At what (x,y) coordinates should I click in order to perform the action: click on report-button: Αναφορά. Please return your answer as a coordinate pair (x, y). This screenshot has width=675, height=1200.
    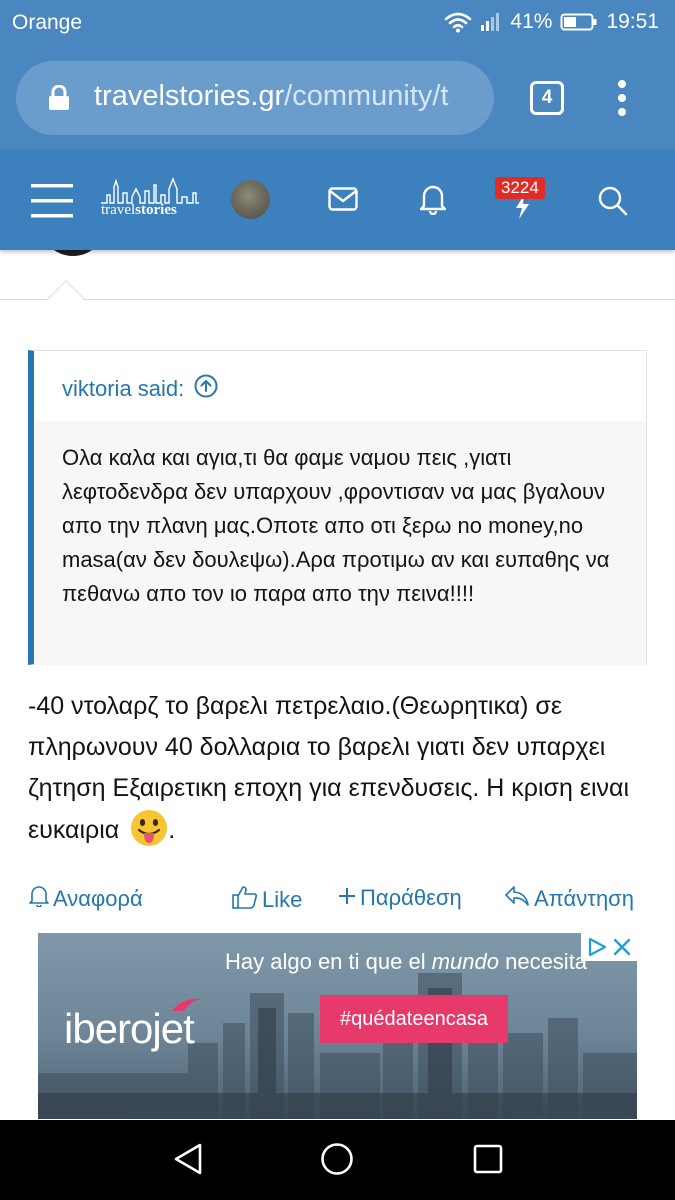
    Looking at the image, I should click on (86, 899).